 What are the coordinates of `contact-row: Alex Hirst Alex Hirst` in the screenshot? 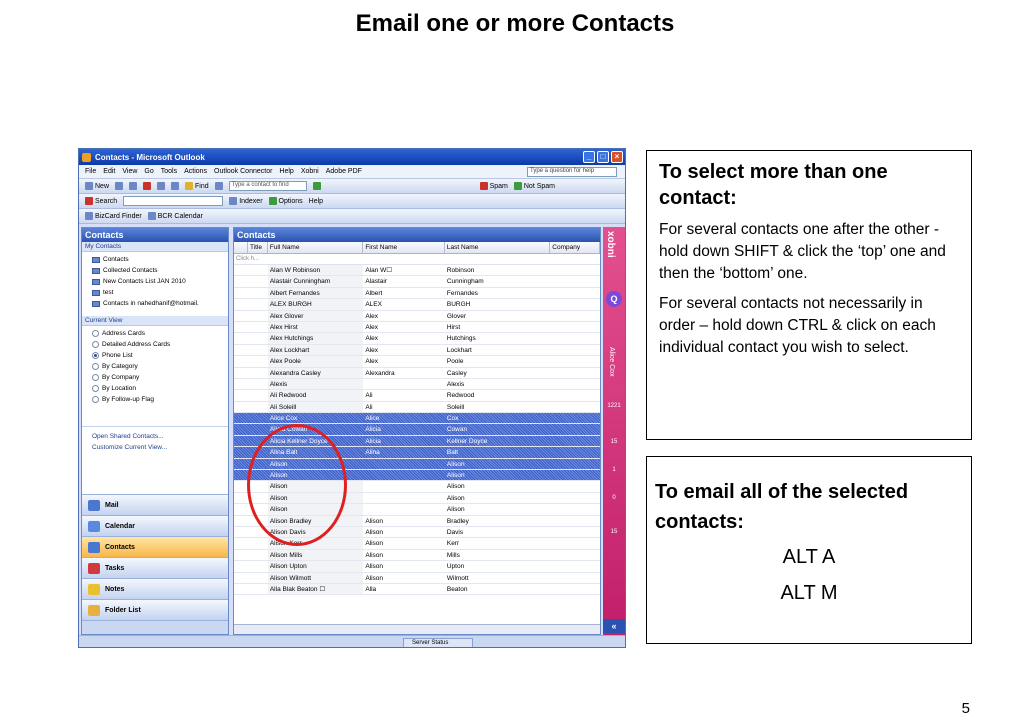 It's located at (417, 327).